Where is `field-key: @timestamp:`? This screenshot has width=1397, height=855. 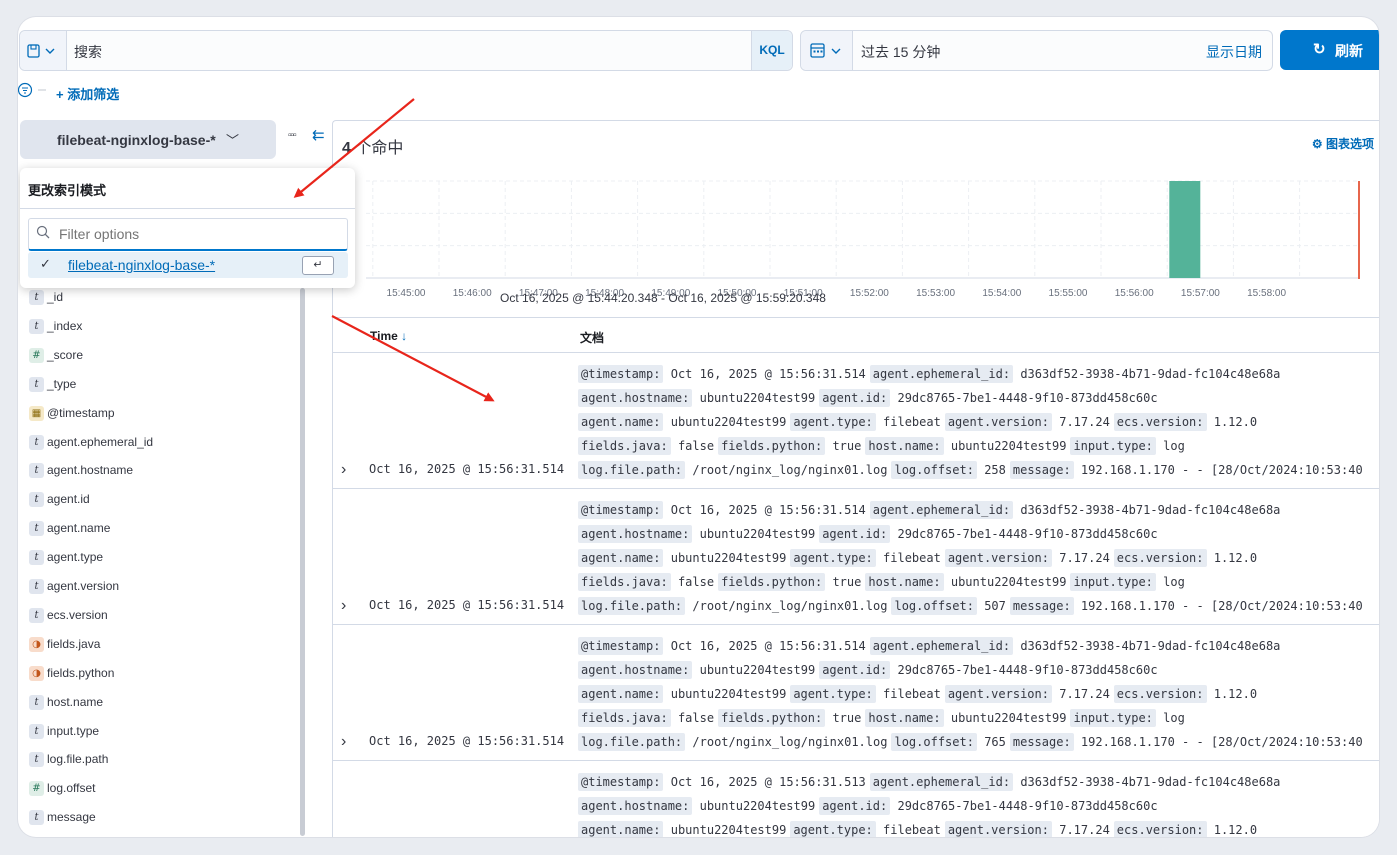 field-key: @timestamp: is located at coordinates (621, 782).